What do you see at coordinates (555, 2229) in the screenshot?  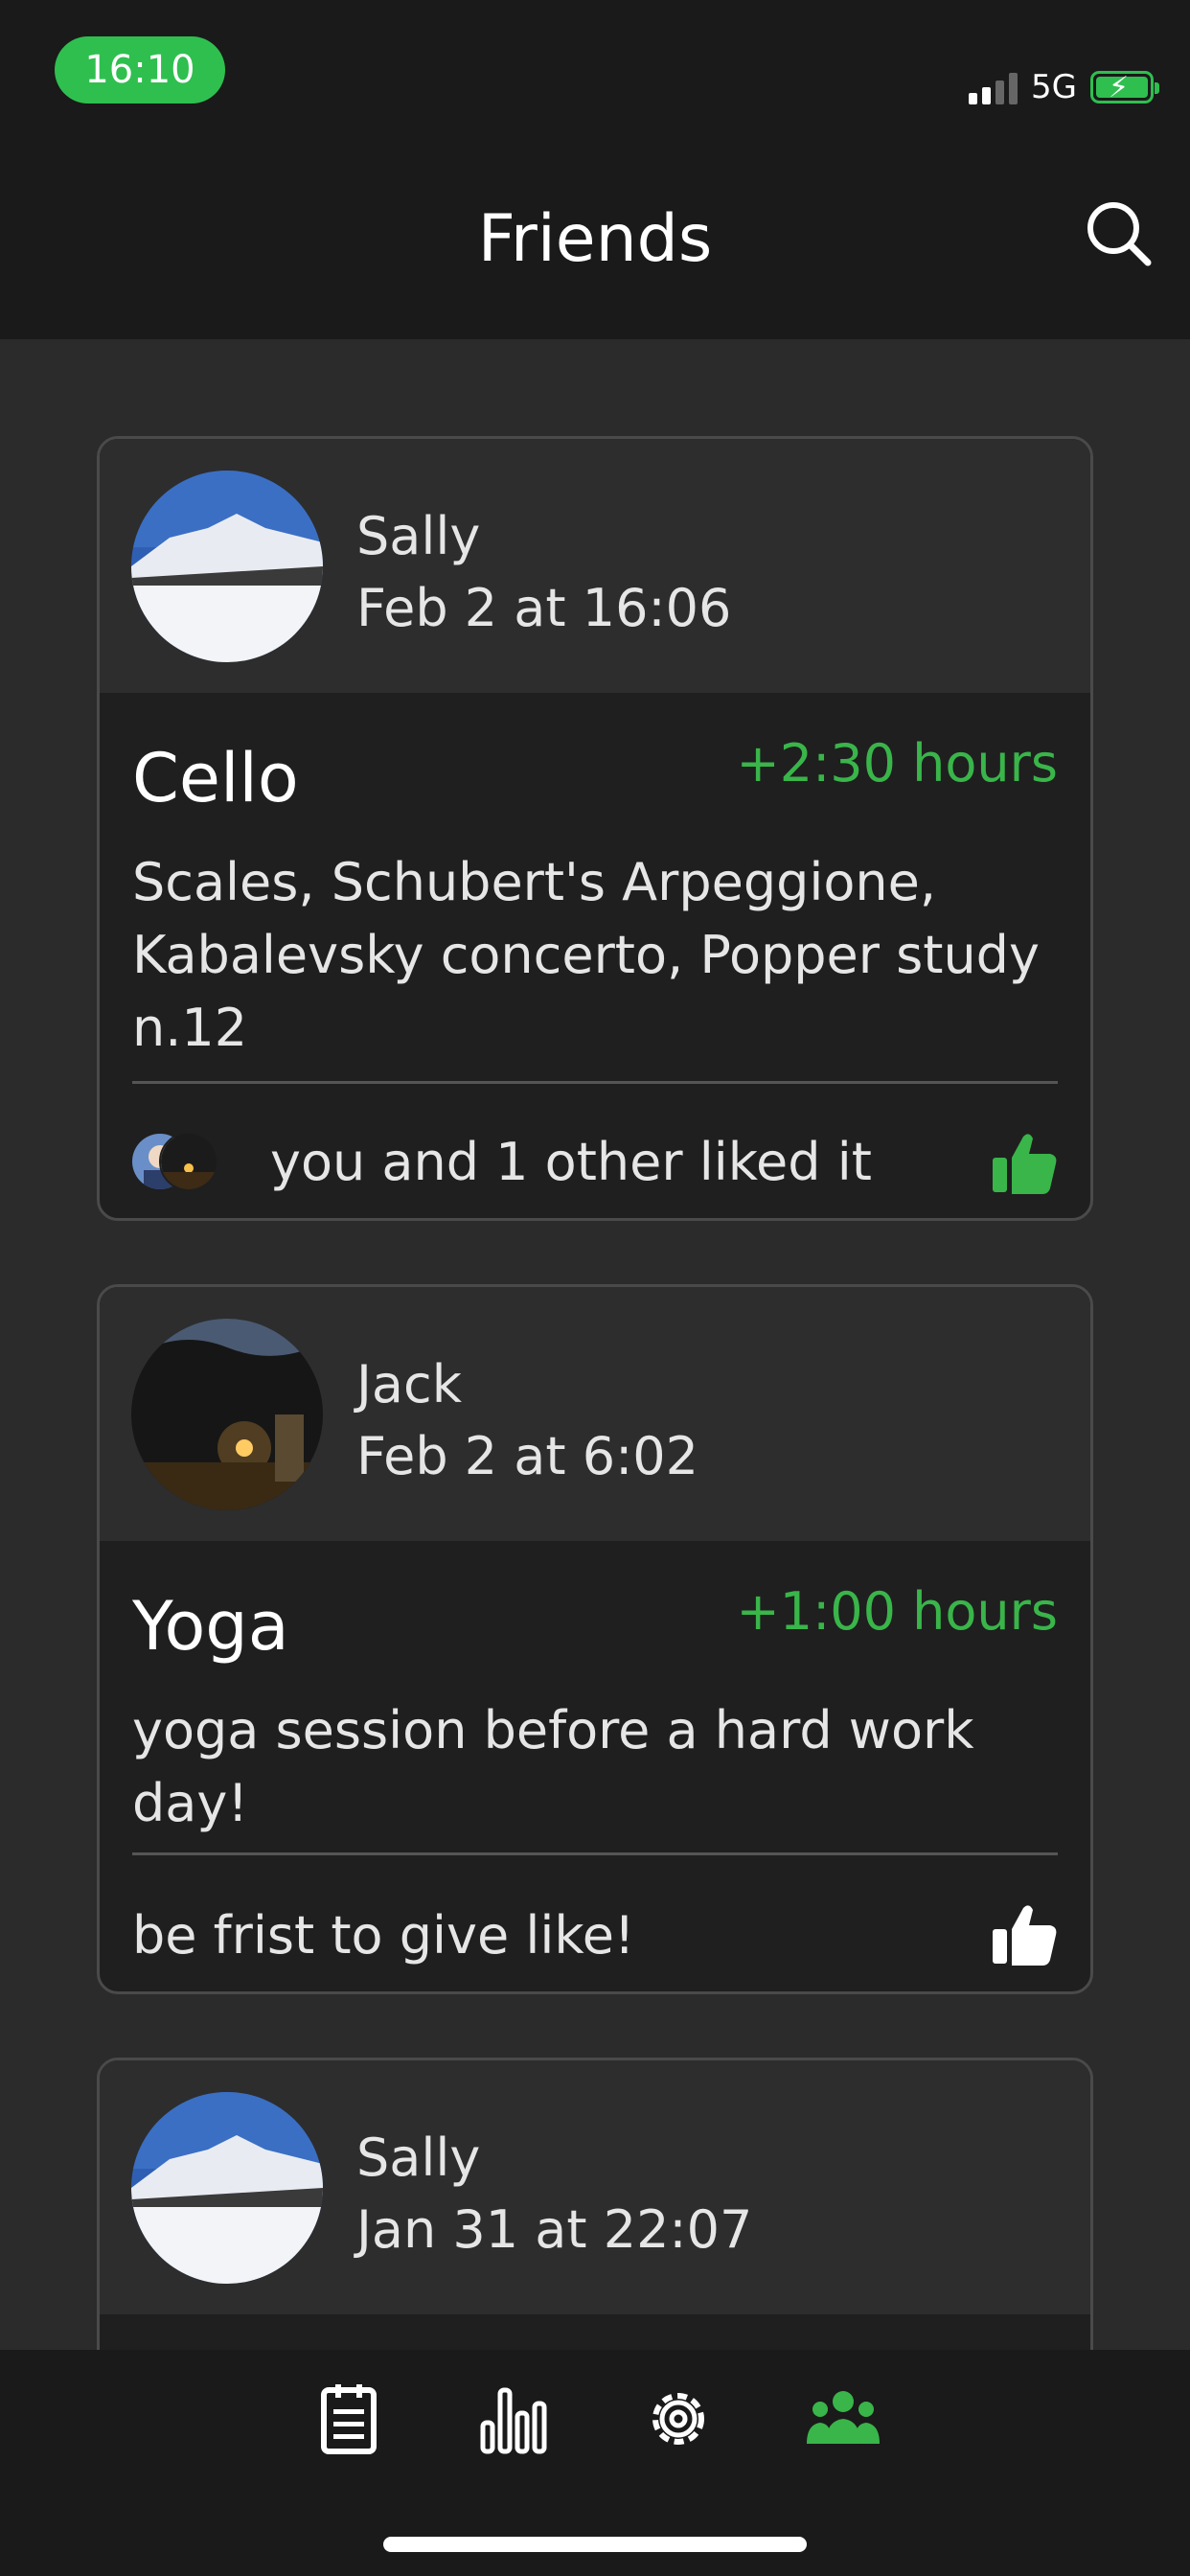 I see `post-date: Jan 31 at 22:07` at bounding box center [555, 2229].